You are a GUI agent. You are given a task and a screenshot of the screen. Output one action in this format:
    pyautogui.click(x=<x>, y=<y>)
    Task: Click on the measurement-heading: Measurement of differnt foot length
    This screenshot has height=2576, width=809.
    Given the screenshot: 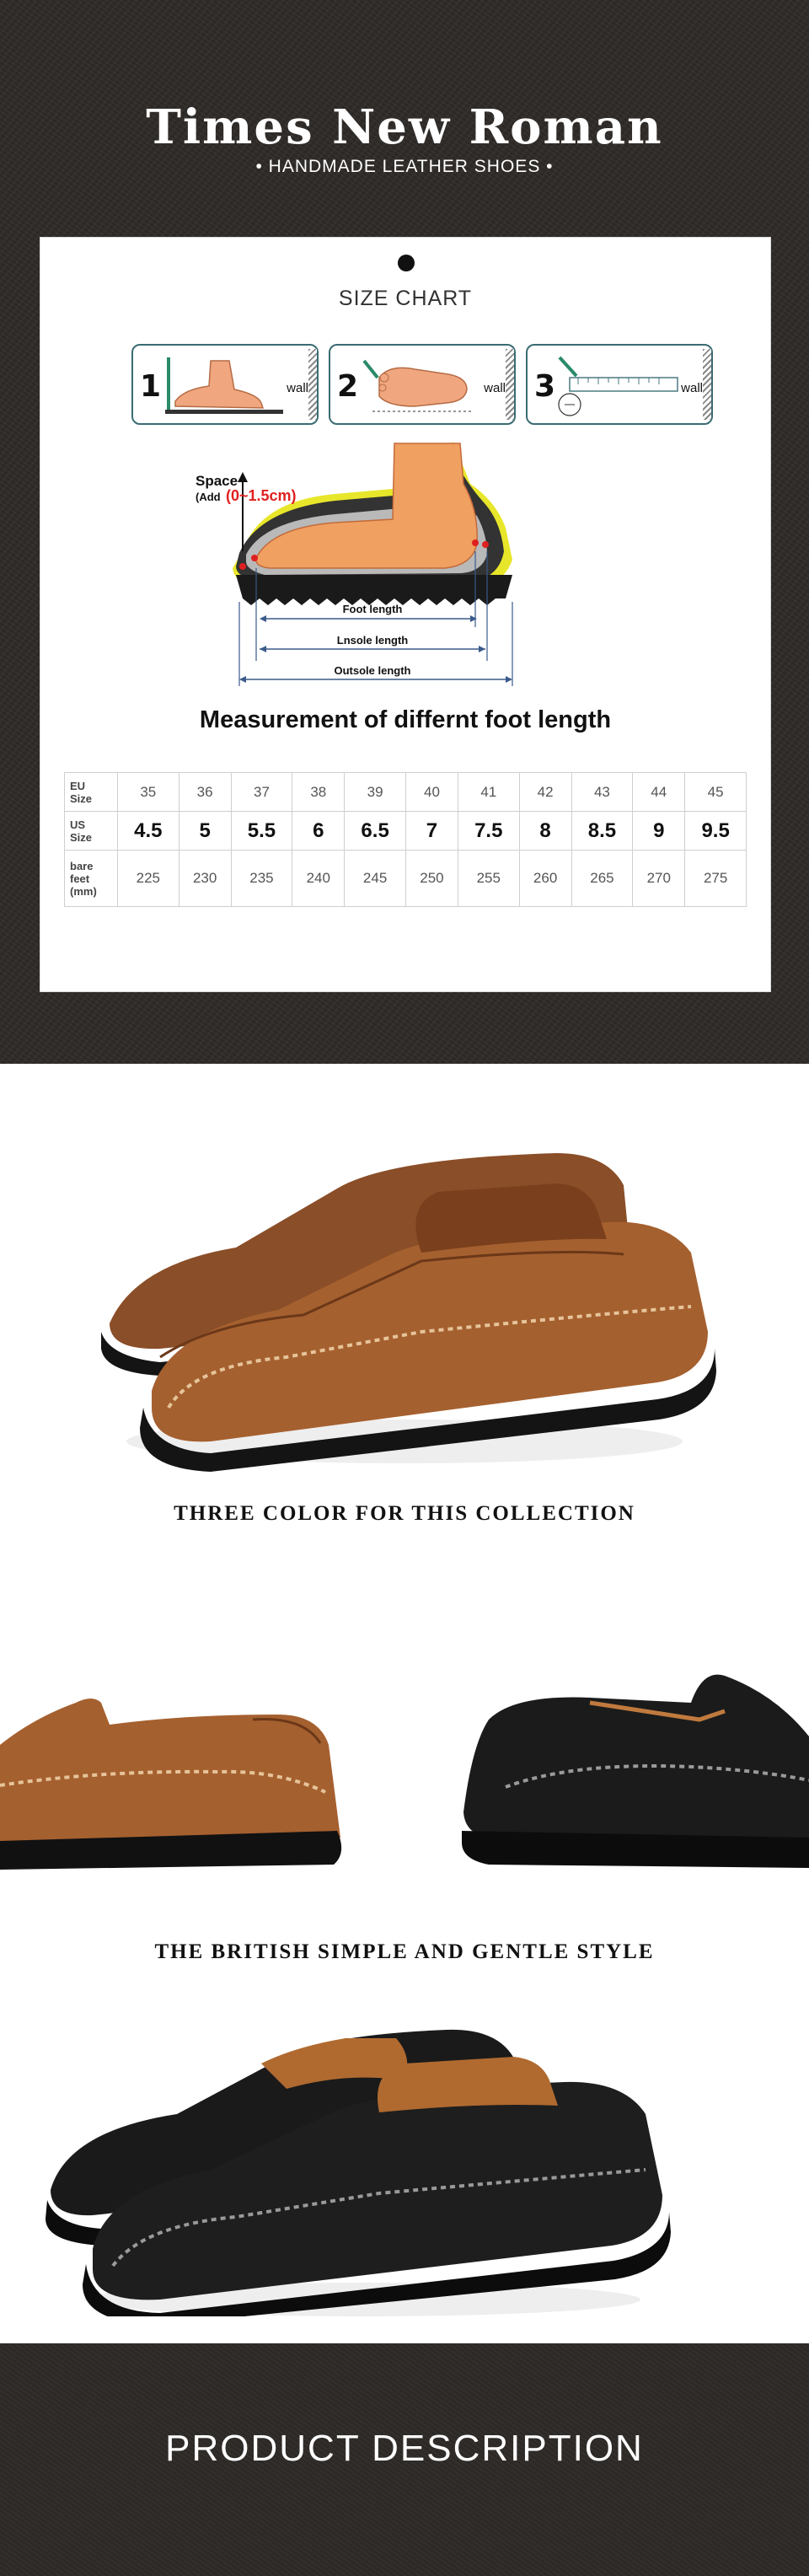 What is the action you would take?
    pyautogui.click(x=405, y=719)
    